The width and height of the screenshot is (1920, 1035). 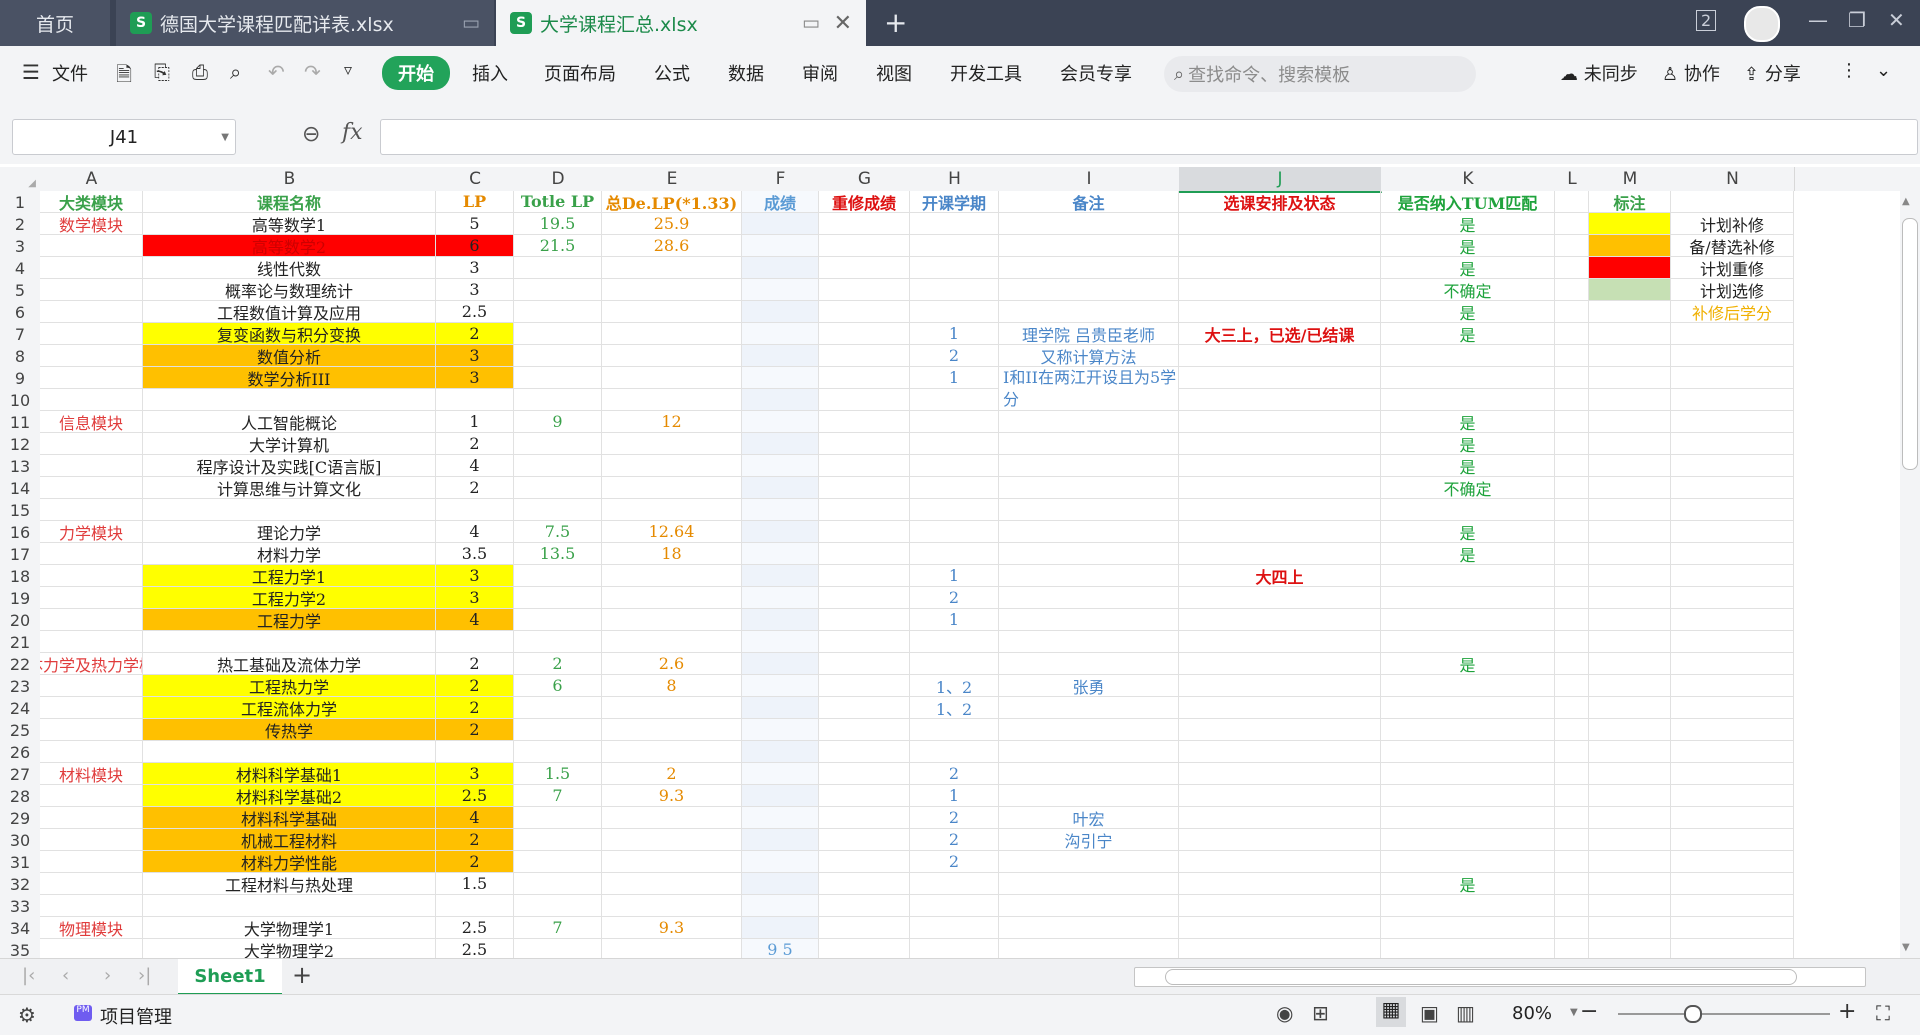 What do you see at coordinates (1733, 179) in the screenshot?
I see `column-header-n: N` at bounding box center [1733, 179].